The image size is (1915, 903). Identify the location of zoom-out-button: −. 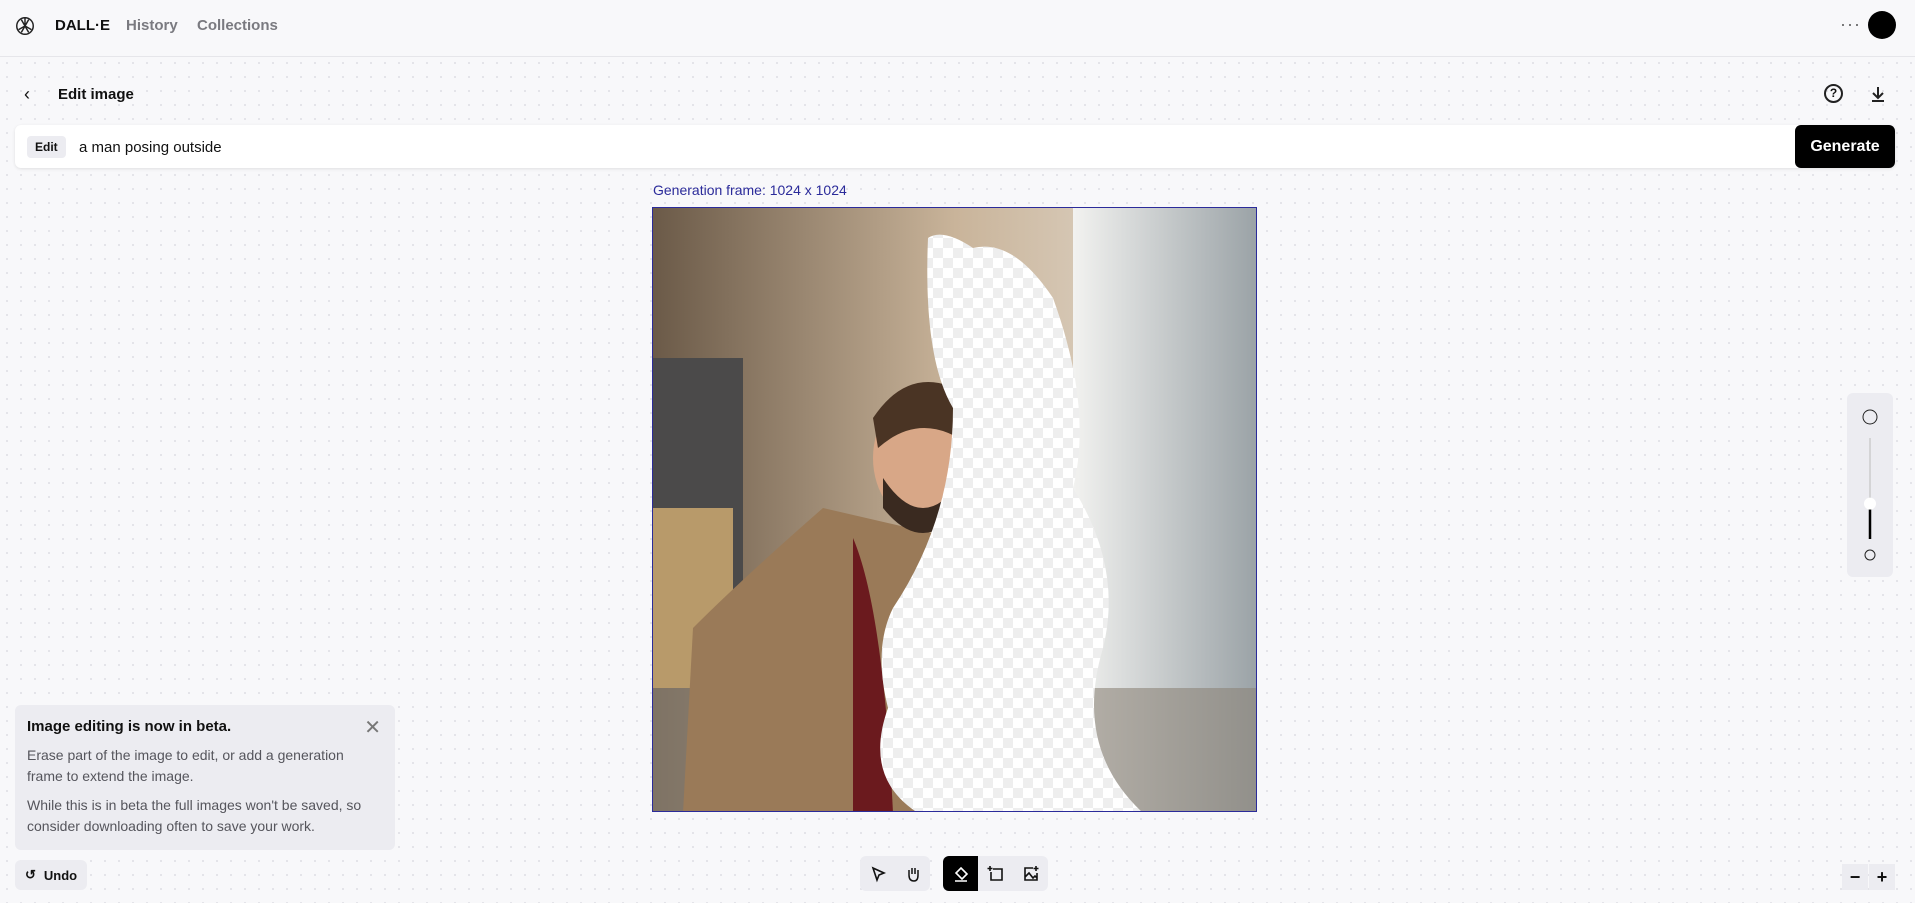
(1855, 877).